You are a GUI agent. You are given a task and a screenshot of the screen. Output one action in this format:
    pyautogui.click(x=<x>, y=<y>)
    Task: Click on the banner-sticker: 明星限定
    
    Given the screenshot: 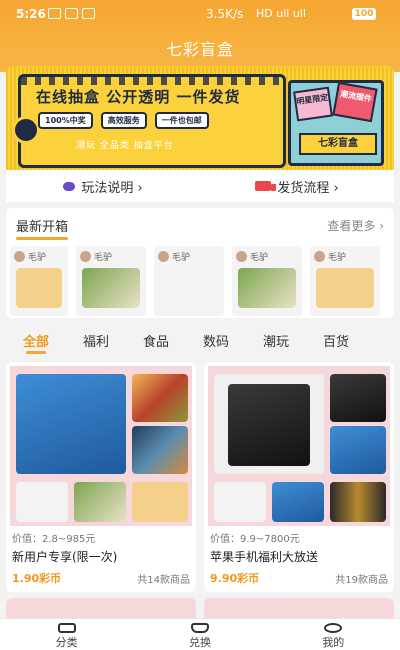 What is the action you would take?
    pyautogui.click(x=313, y=104)
    